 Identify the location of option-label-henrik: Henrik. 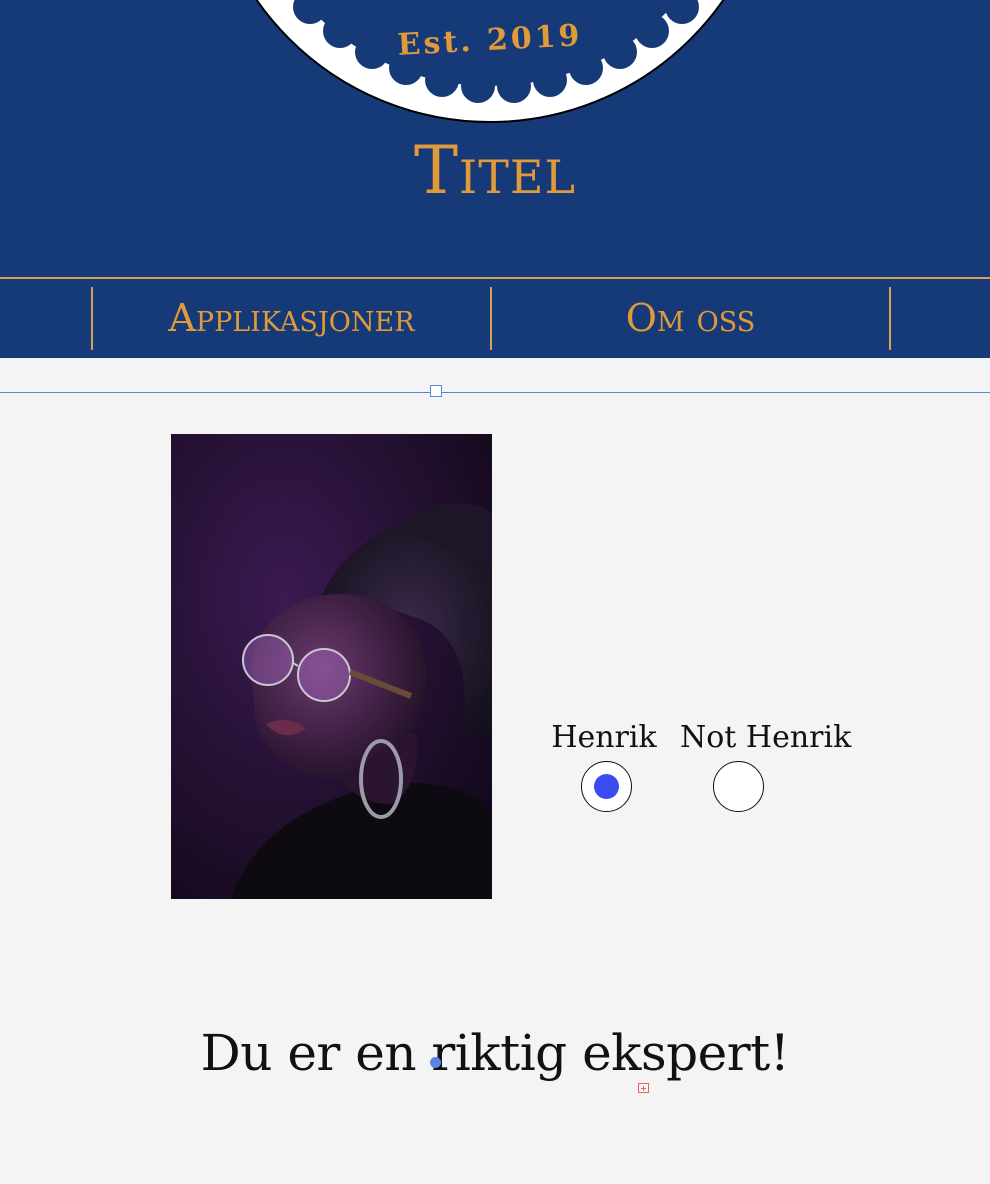
(604, 737).